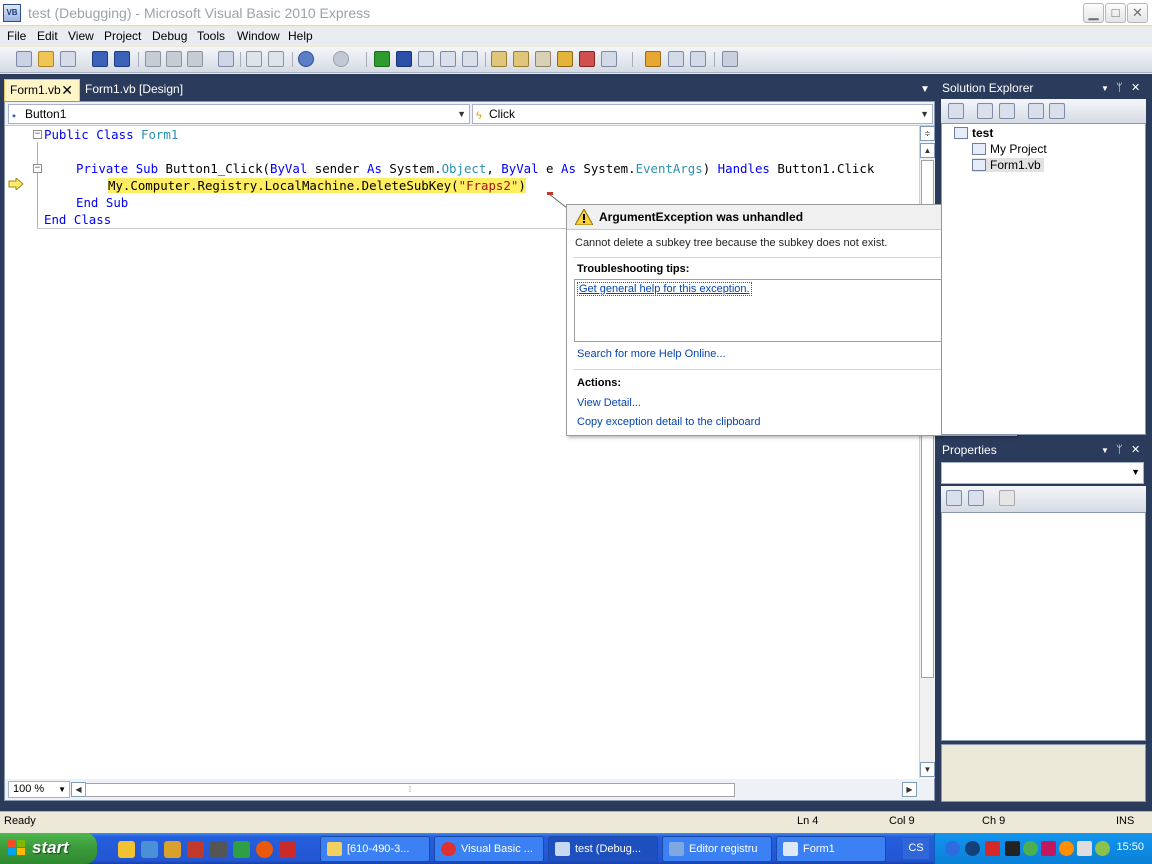 Image resolution: width=1152 pixels, height=864 pixels. Describe the element at coordinates (341, 59) in the screenshot. I see `redo-icon` at that location.